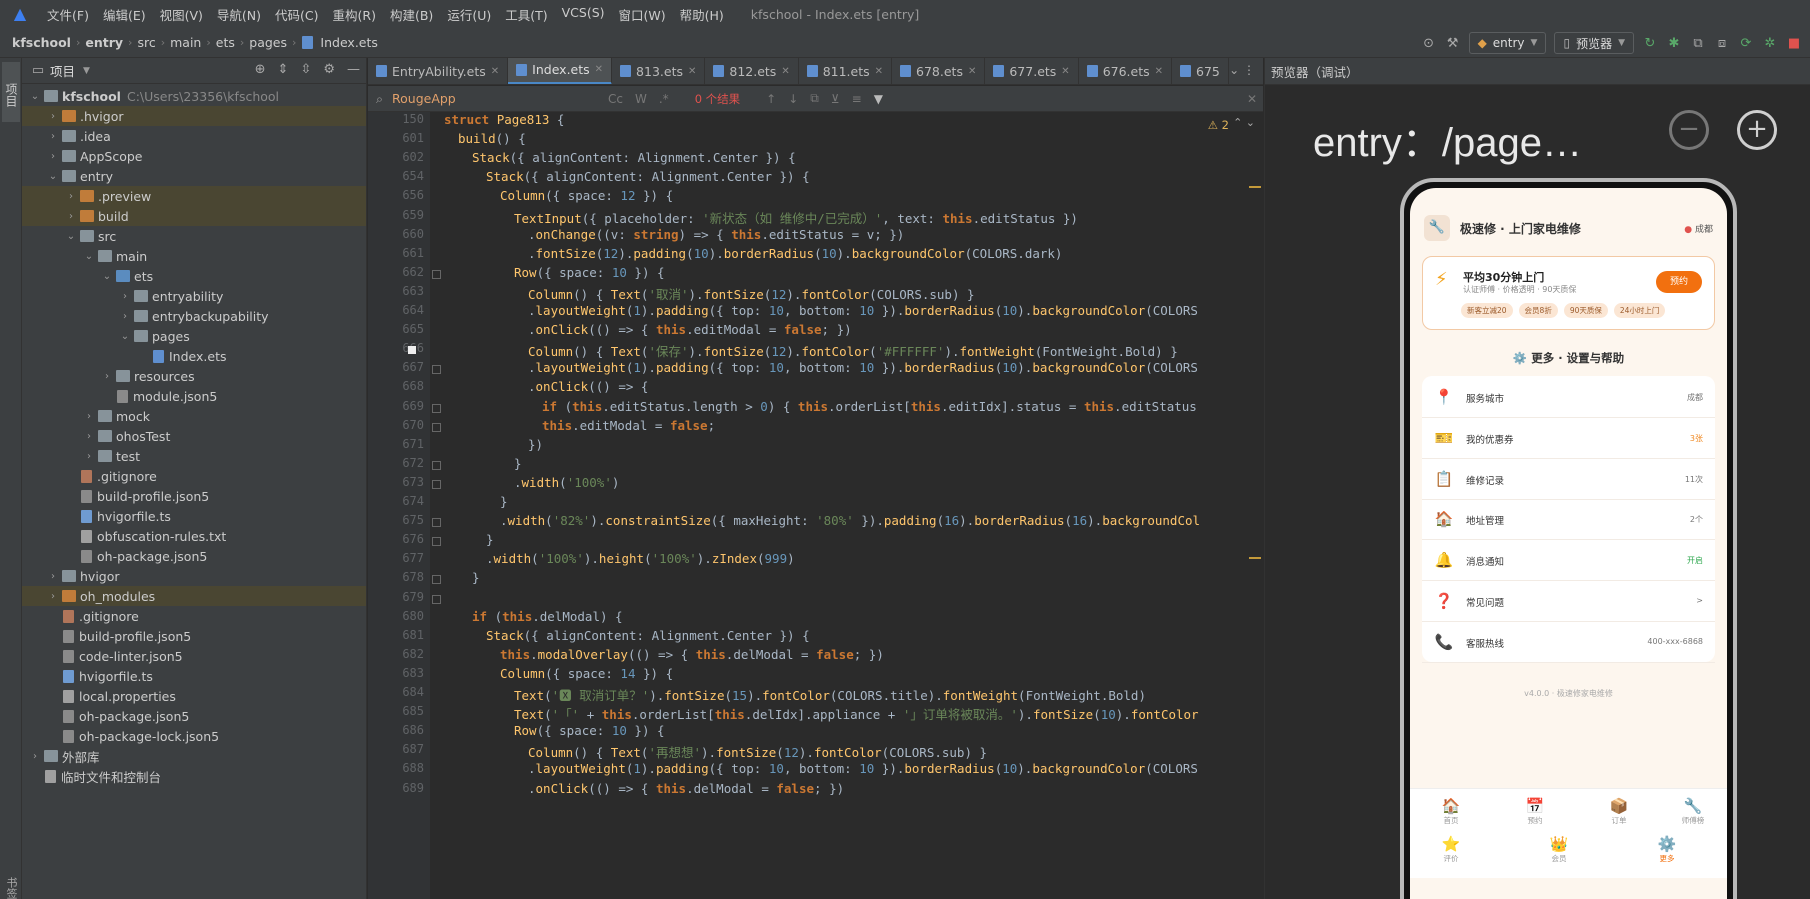  I want to click on hammer-icon: ⚒, so click(1453, 43).